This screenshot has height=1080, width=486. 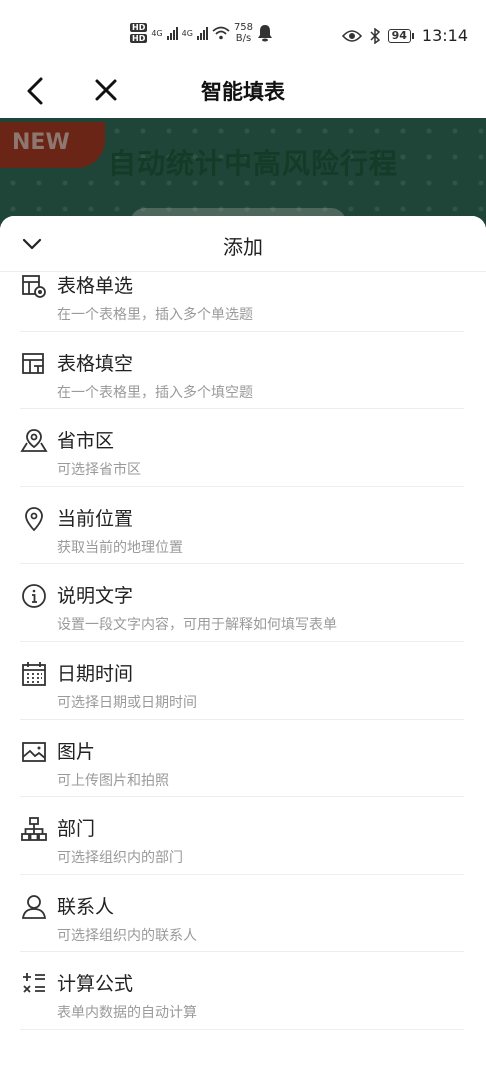 What do you see at coordinates (242, 603) in the screenshot?
I see `list-item-description-text: 说明文字 设置一段文字内容，可用于解释如何填写表单` at bounding box center [242, 603].